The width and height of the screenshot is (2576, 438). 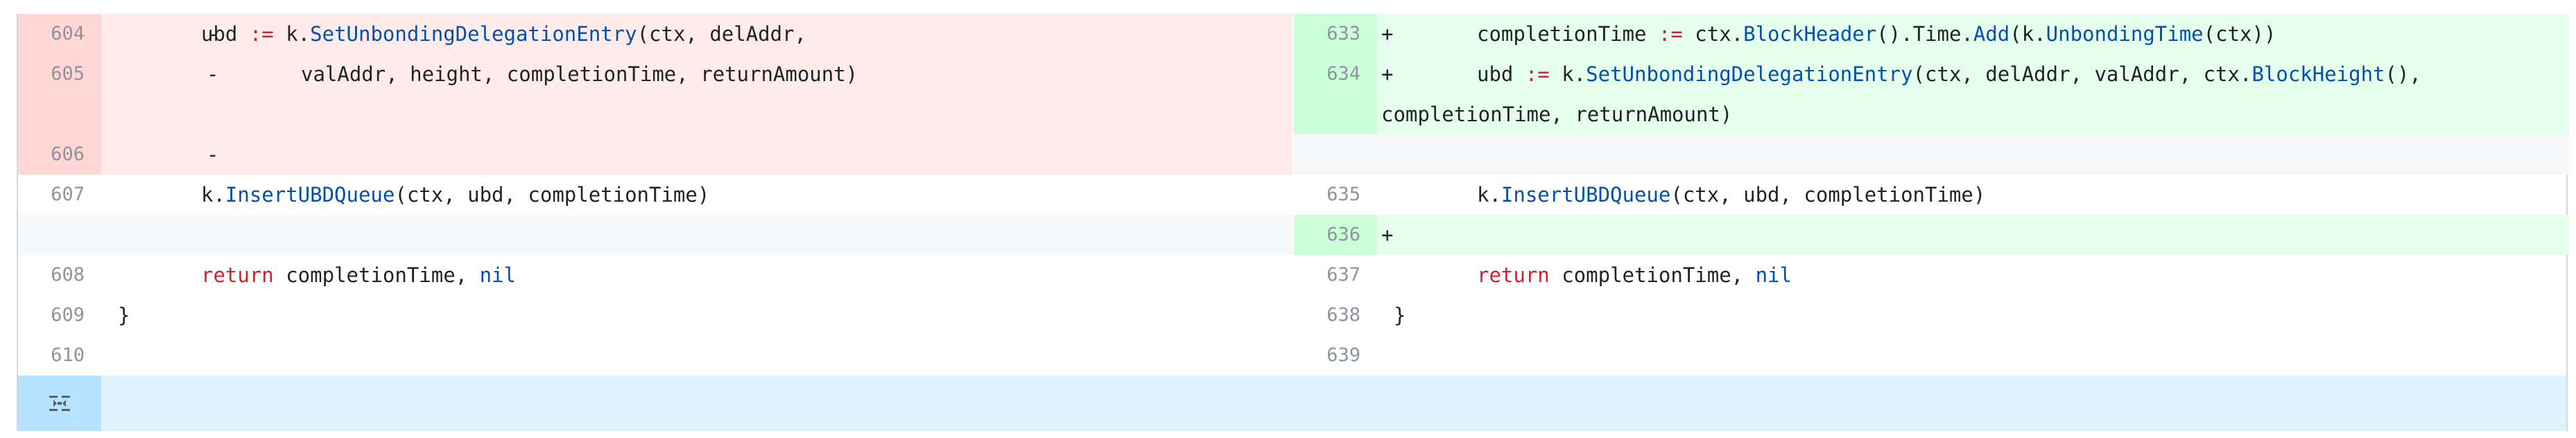 What do you see at coordinates (1335, 94) in the screenshot?
I see `line-number: 634` at bounding box center [1335, 94].